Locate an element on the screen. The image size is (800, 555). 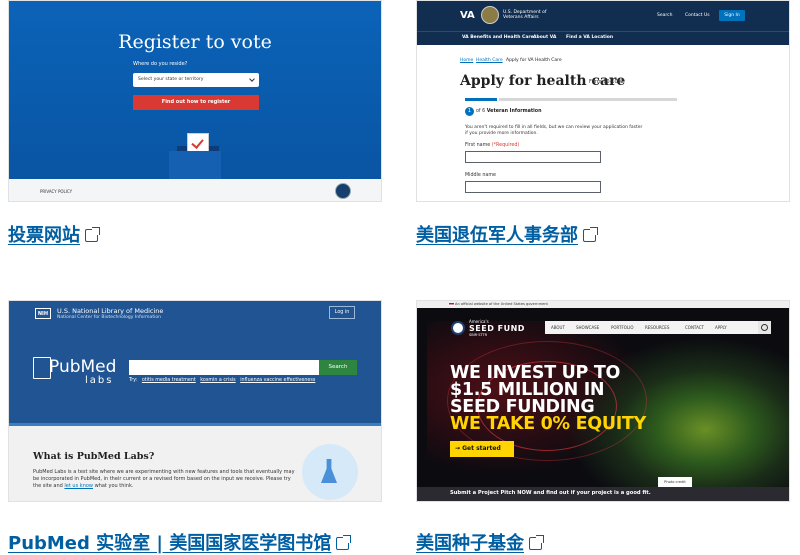
eac-seal-icon is located at coordinates (343, 191).